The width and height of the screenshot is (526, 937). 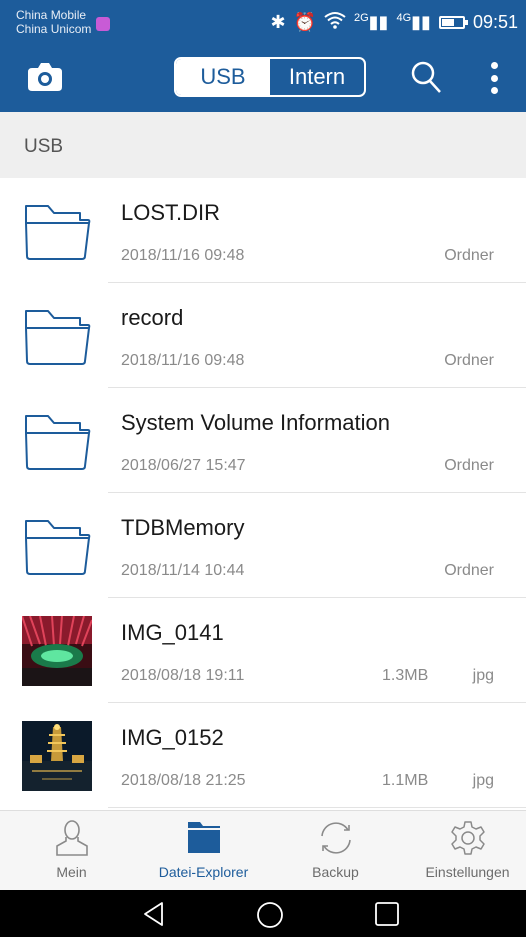 What do you see at coordinates (183, 570) in the screenshot?
I see `file-date: 2018/11/14 10:44` at bounding box center [183, 570].